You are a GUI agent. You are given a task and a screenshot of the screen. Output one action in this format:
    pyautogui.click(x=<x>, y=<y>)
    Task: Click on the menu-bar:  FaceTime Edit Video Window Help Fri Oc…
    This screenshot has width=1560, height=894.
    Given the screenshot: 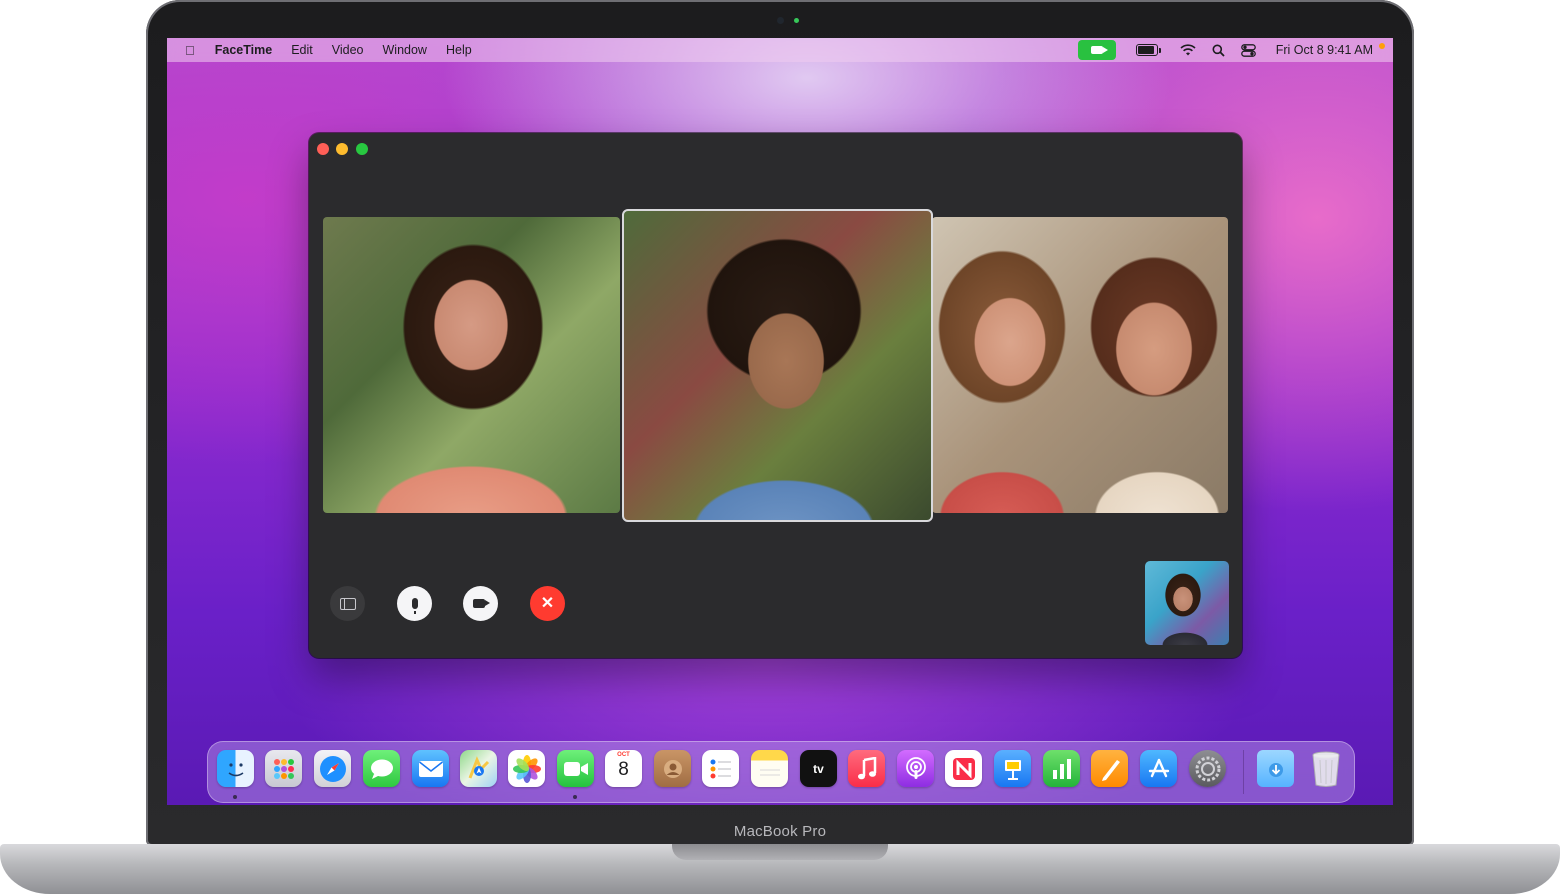 What is the action you would take?
    pyautogui.click(x=780, y=50)
    